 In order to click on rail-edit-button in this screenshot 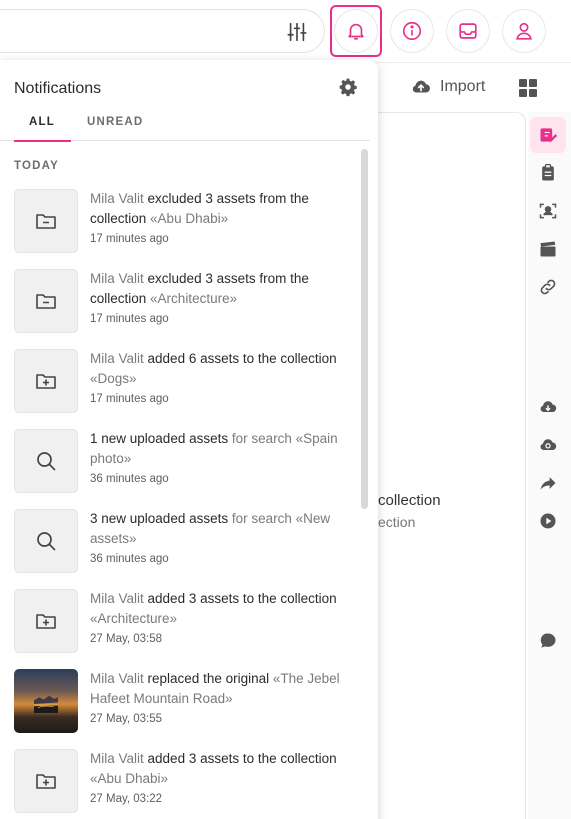, I will do `click(548, 135)`.